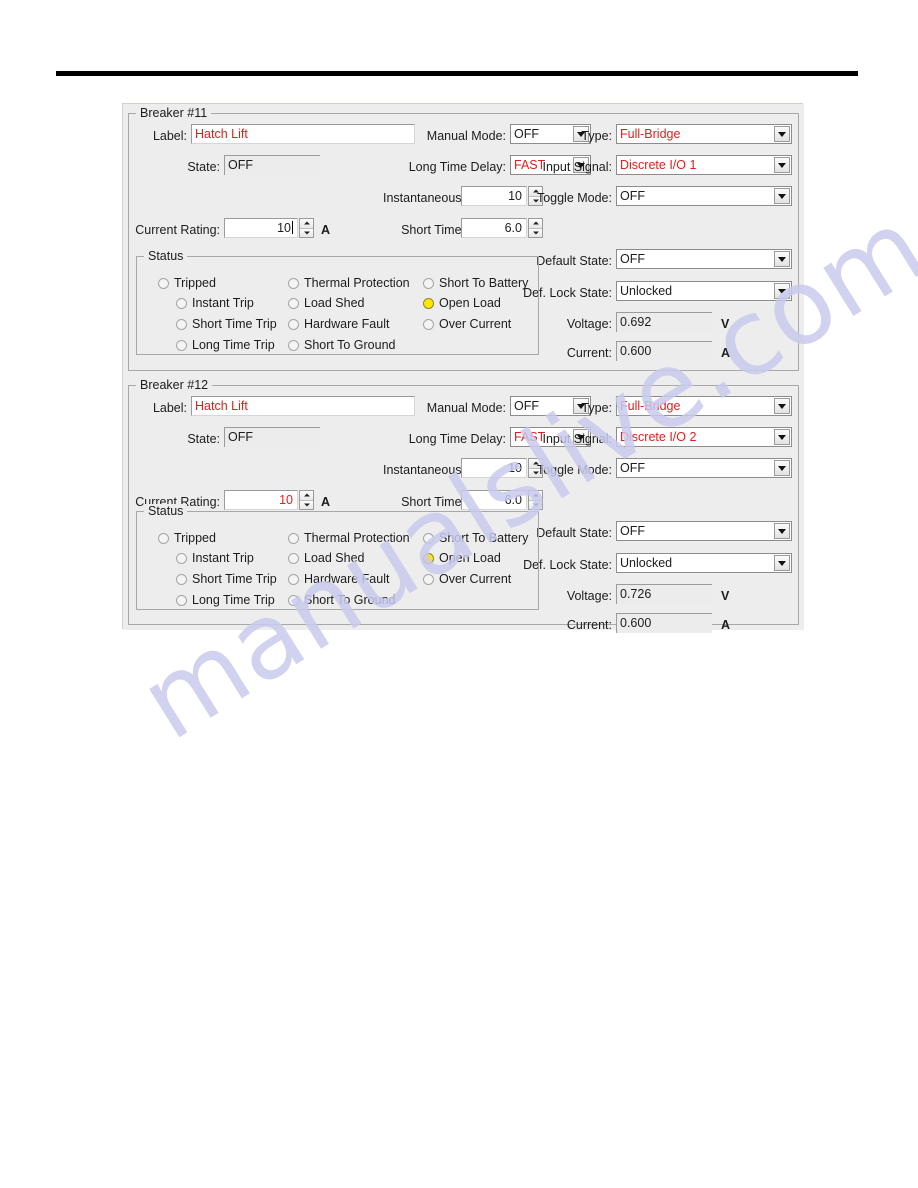 The height and width of the screenshot is (1188, 918). Describe the element at coordinates (223, 558) in the screenshot. I see `status-radio-label: Instant Trip` at that location.